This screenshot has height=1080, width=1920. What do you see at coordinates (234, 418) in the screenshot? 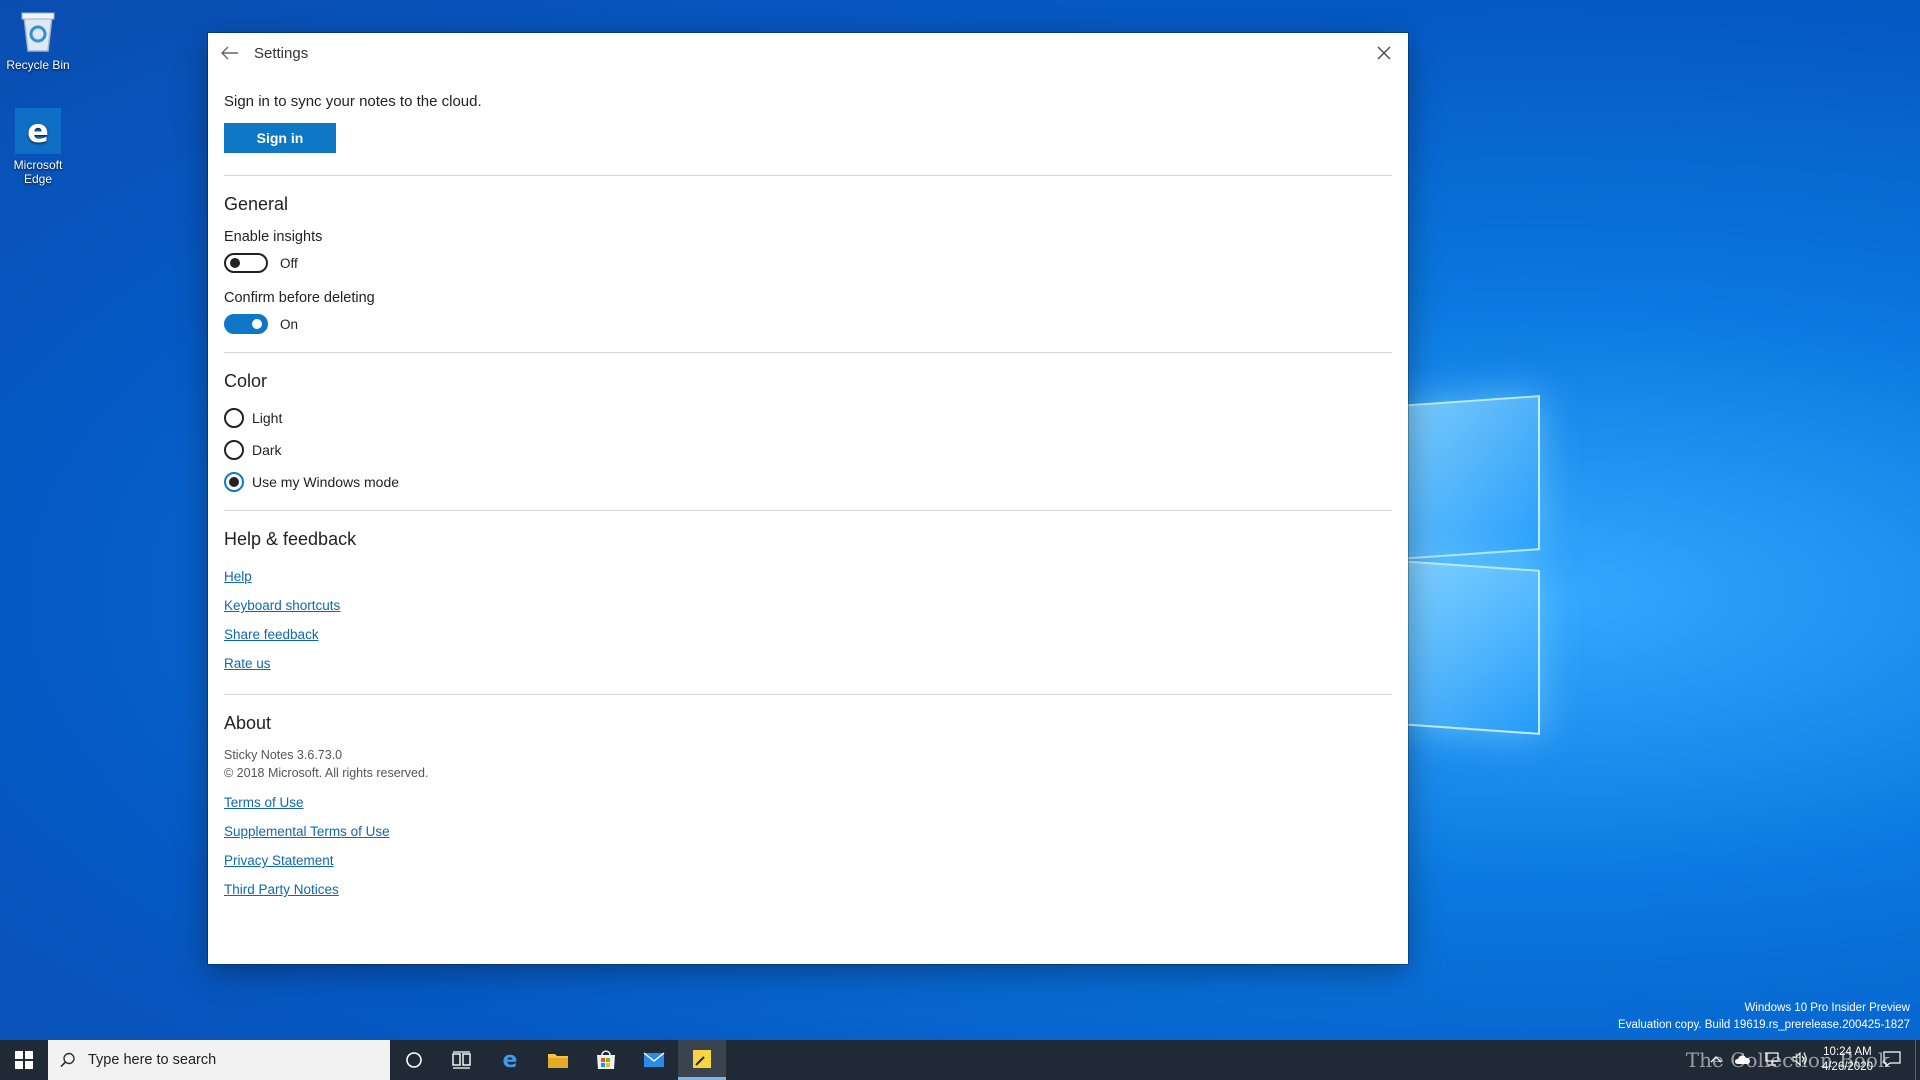
I see `light-radio` at bounding box center [234, 418].